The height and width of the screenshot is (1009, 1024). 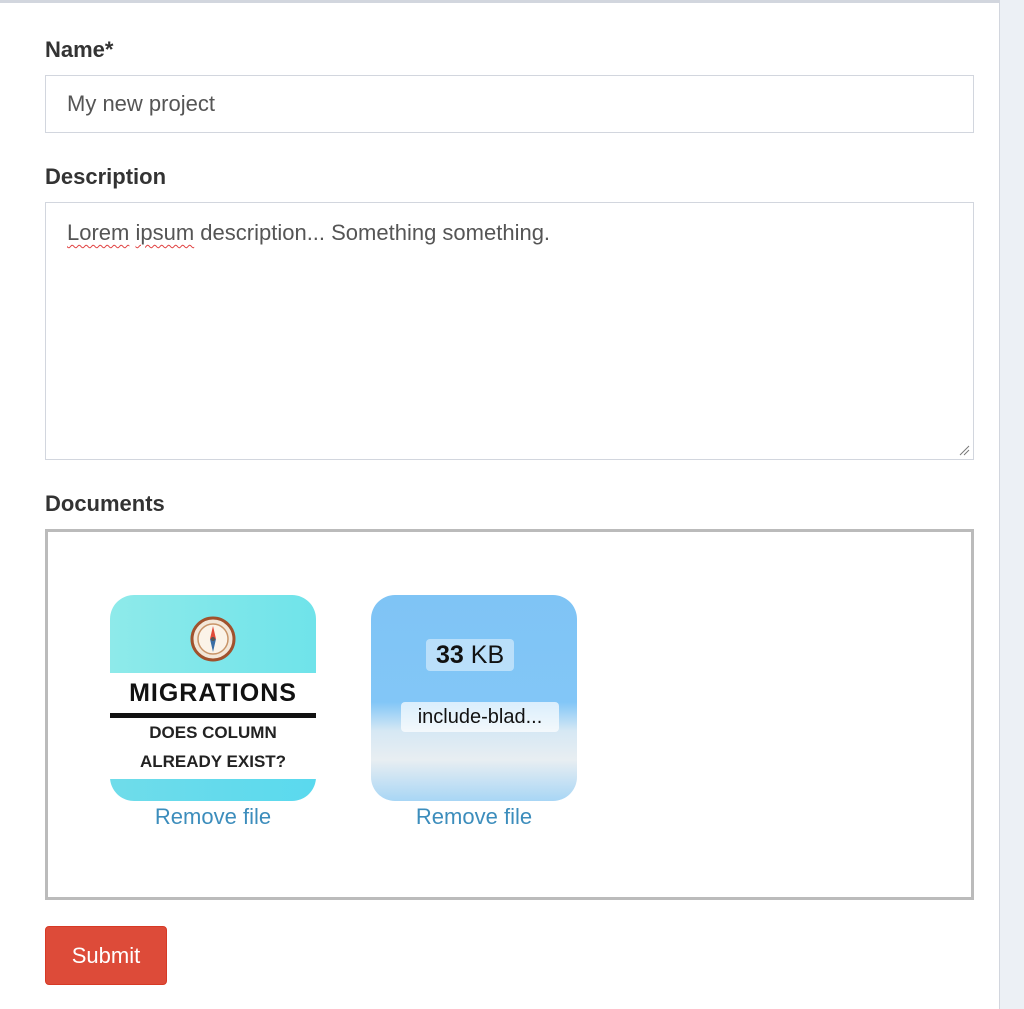 I want to click on thumbnail-rule, so click(x=213, y=715).